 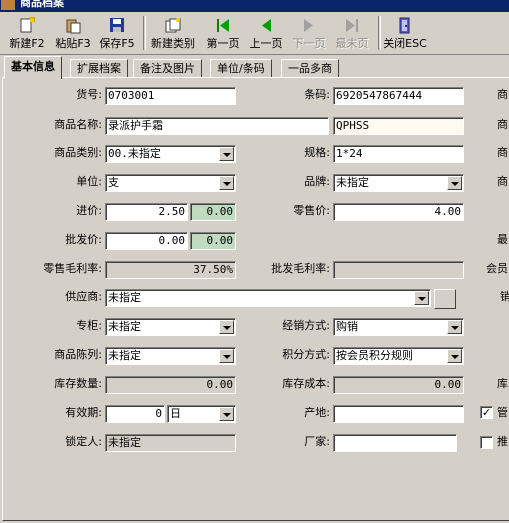 What do you see at coordinates (213, 212) in the screenshot?
I see `cost-extra-field: 0.00` at bounding box center [213, 212].